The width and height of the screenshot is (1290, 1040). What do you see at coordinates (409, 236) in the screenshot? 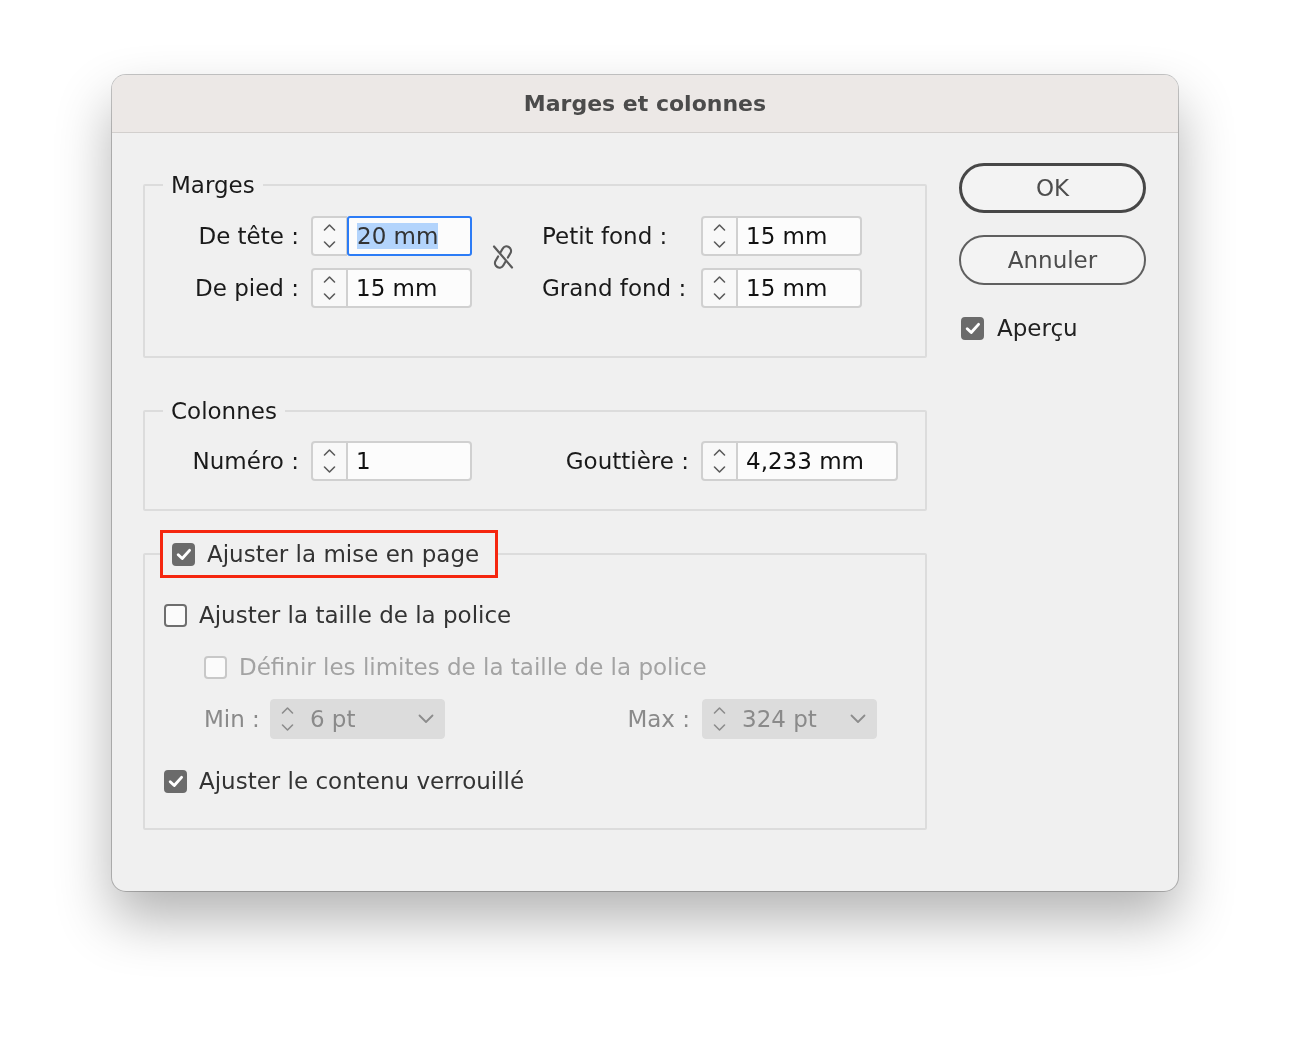
I see `input-field: 20 mm` at bounding box center [409, 236].